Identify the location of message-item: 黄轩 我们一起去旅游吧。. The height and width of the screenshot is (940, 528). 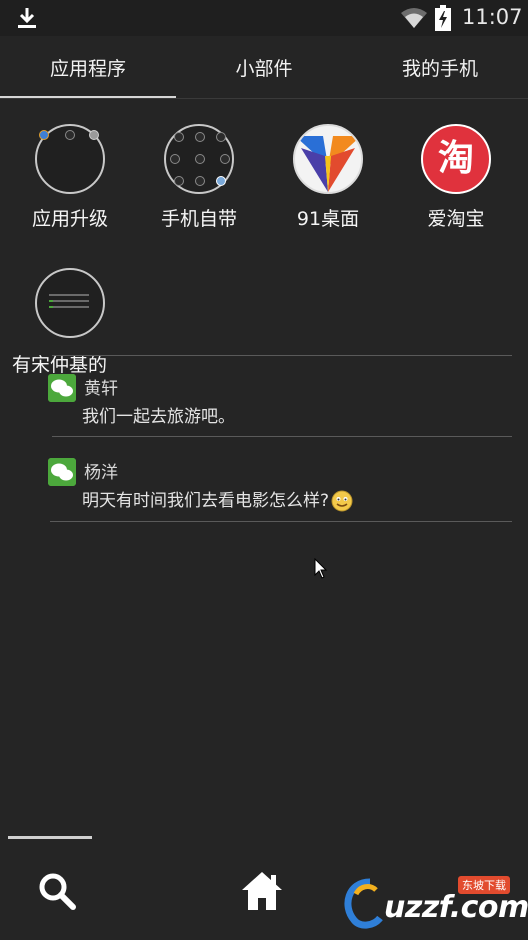
(278, 412).